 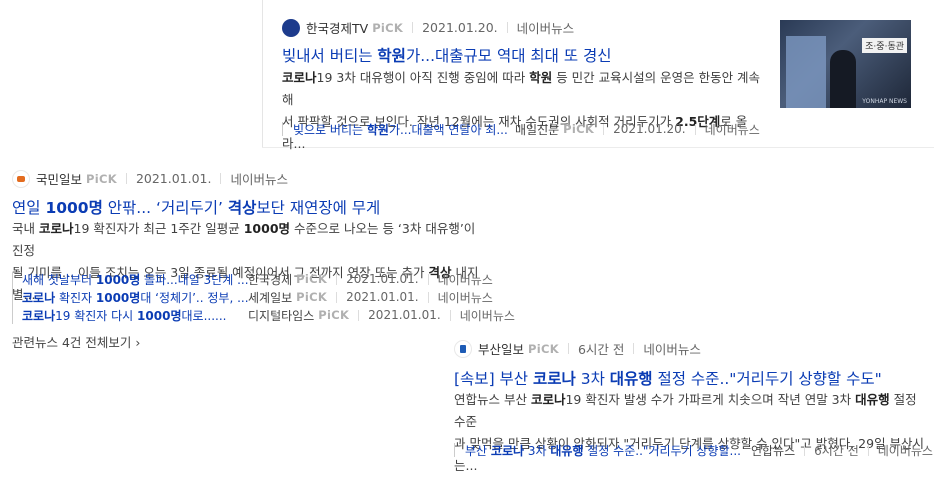 What do you see at coordinates (806, 72) in the screenshot?
I see `thumbnail-window` at bounding box center [806, 72].